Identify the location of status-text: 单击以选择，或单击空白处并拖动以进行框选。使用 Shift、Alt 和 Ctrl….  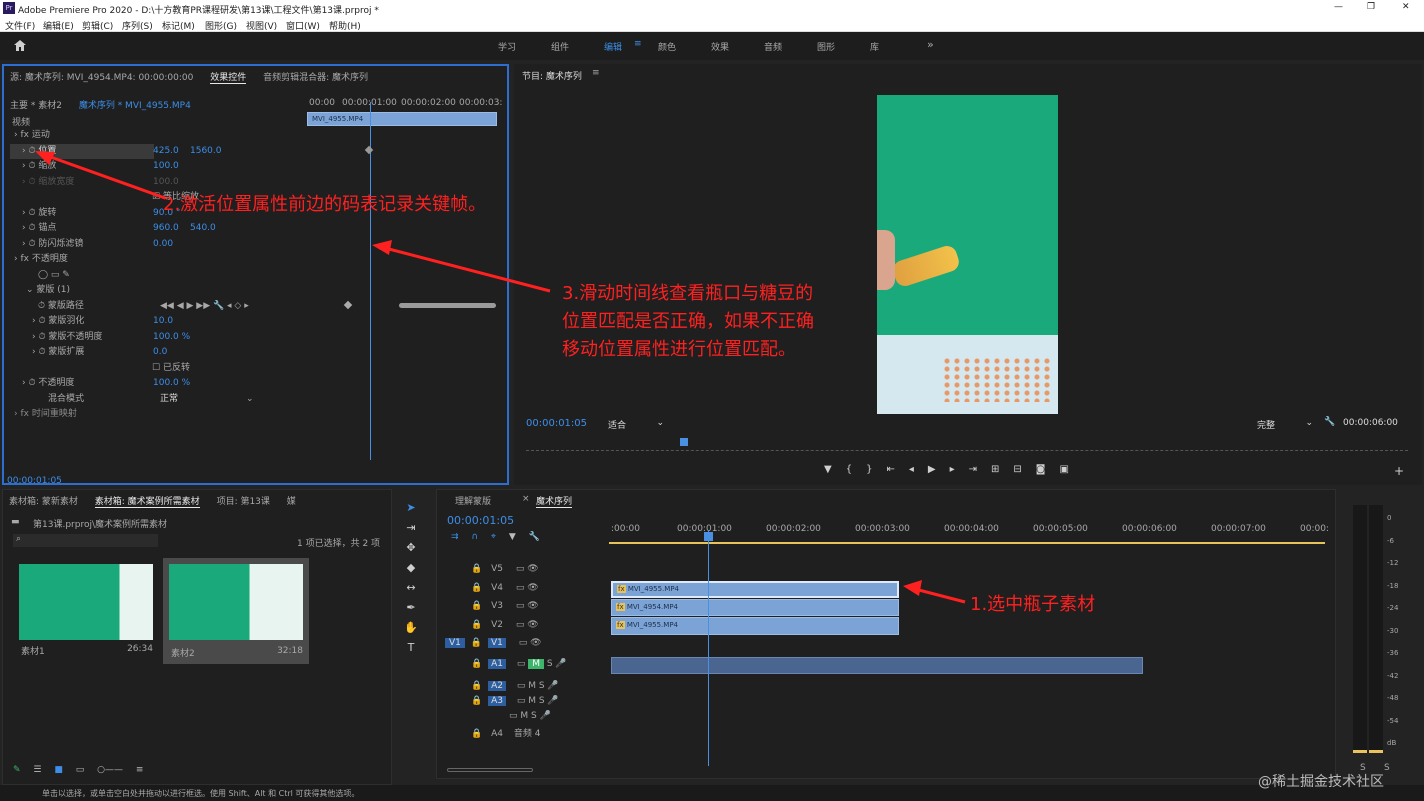
(201, 793).